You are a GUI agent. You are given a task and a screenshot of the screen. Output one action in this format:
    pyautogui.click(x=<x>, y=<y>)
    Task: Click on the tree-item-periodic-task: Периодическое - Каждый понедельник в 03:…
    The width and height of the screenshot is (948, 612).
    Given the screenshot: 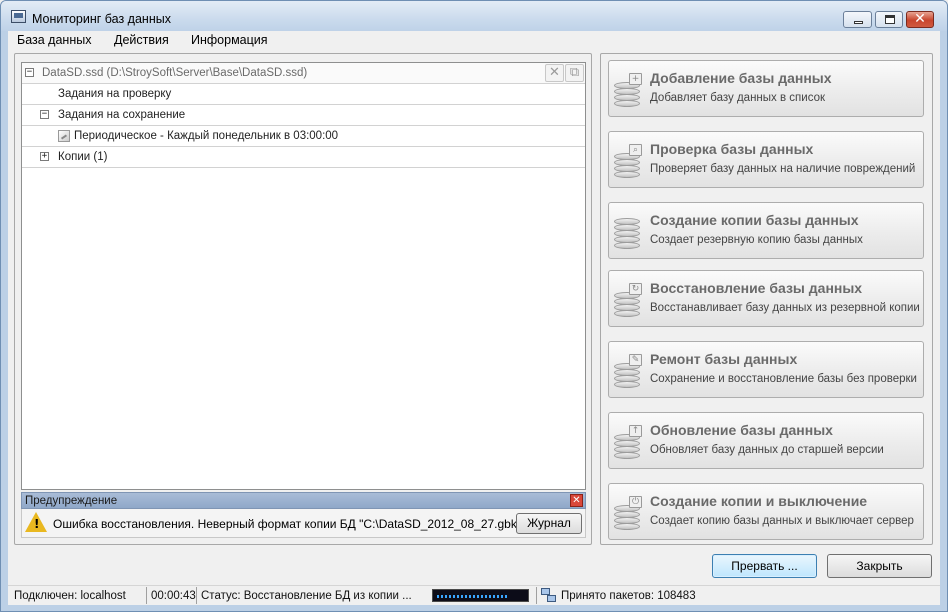 What is the action you would take?
    pyautogui.click(x=303, y=136)
    